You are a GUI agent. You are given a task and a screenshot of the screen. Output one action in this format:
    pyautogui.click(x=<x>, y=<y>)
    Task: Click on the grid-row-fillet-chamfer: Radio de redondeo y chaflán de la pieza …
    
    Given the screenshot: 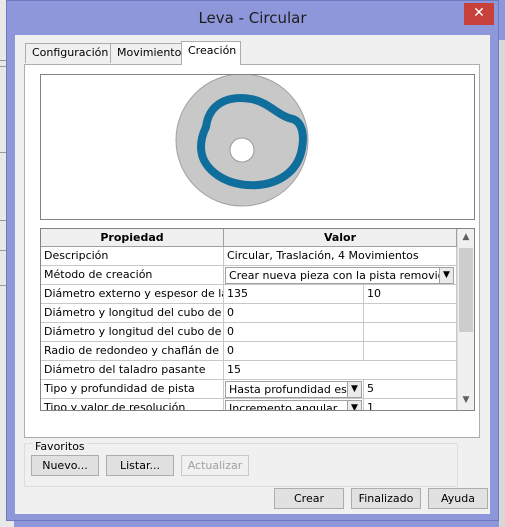 What is the action you would take?
    pyautogui.click(x=249, y=351)
    